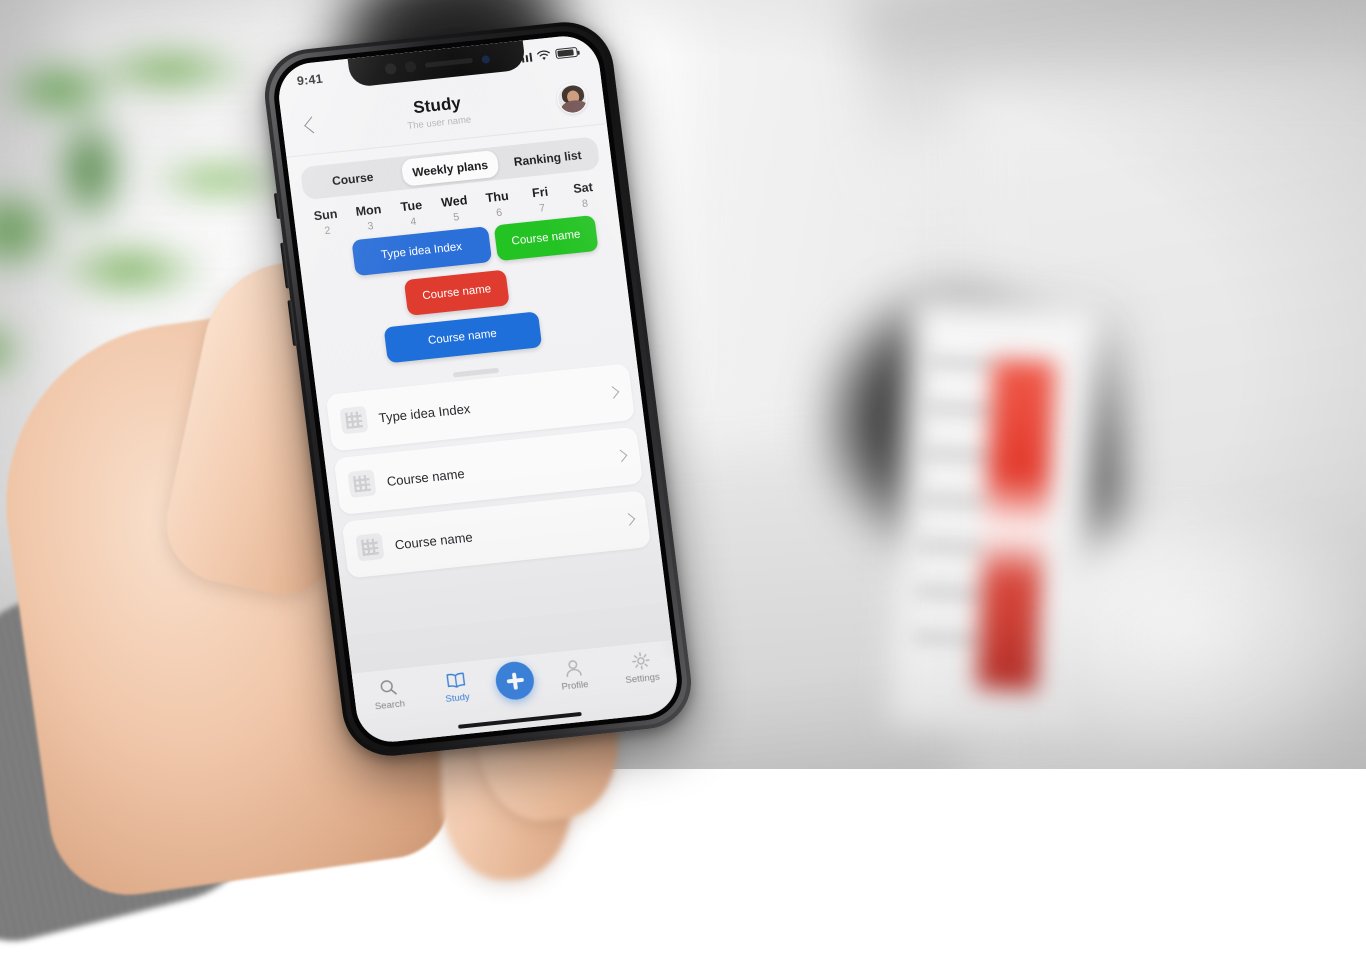 The height and width of the screenshot is (955, 1366). I want to click on front-camera-icon, so click(390, 69).